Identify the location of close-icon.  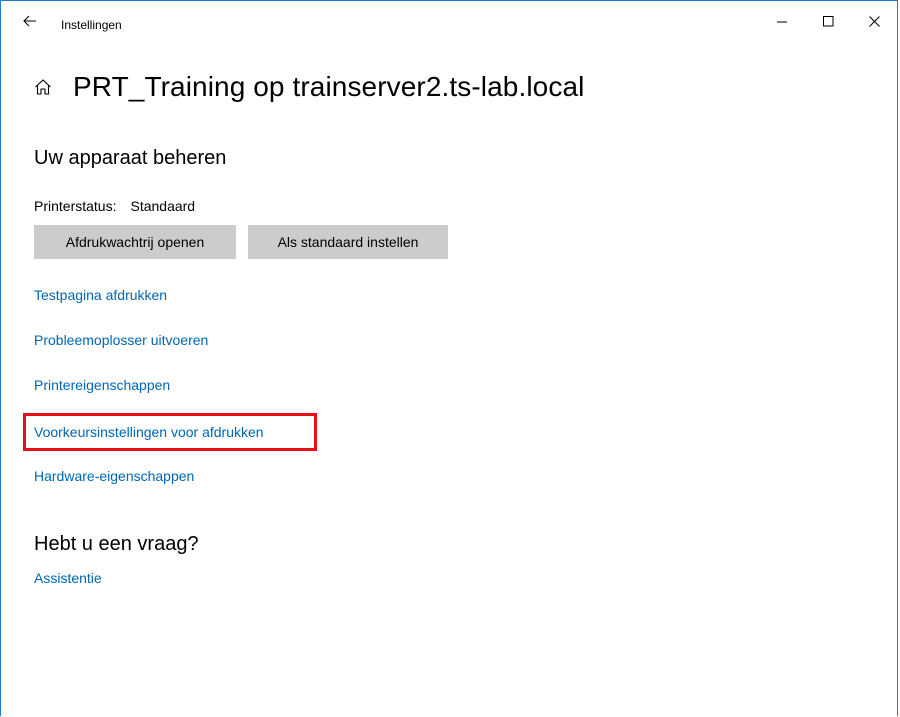
(874, 23).